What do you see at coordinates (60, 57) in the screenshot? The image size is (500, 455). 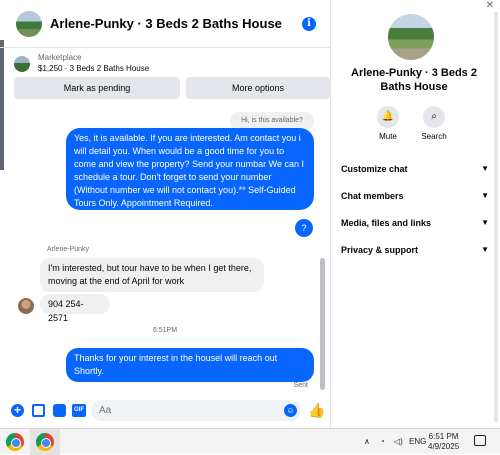 I see `marketplace-label: Marketplace` at bounding box center [60, 57].